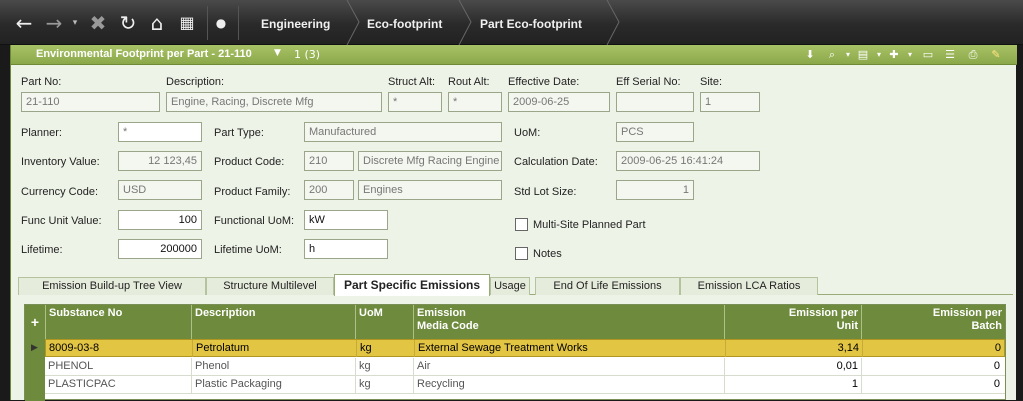 The width and height of the screenshot is (1023, 401). What do you see at coordinates (568, 384) in the screenshot?
I see `cell-emission-media-code: Recycling` at bounding box center [568, 384].